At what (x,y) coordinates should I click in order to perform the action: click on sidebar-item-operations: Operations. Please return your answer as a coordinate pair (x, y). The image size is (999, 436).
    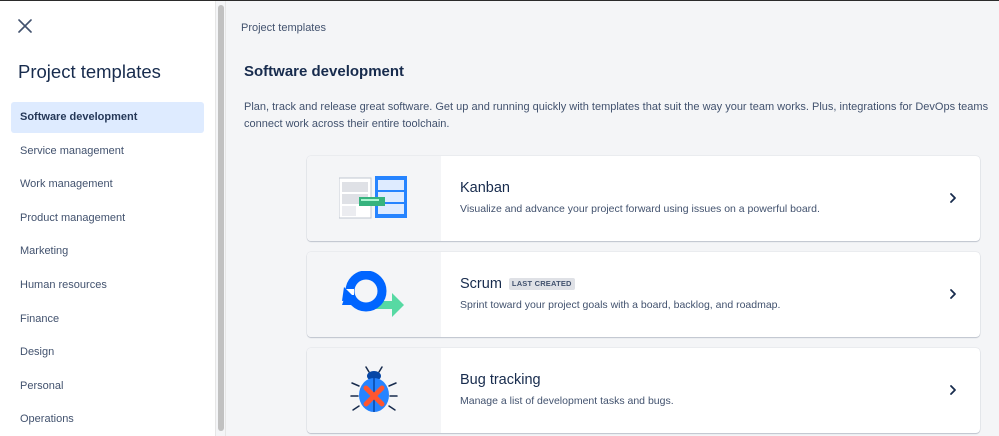
    Looking at the image, I should click on (107, 419).